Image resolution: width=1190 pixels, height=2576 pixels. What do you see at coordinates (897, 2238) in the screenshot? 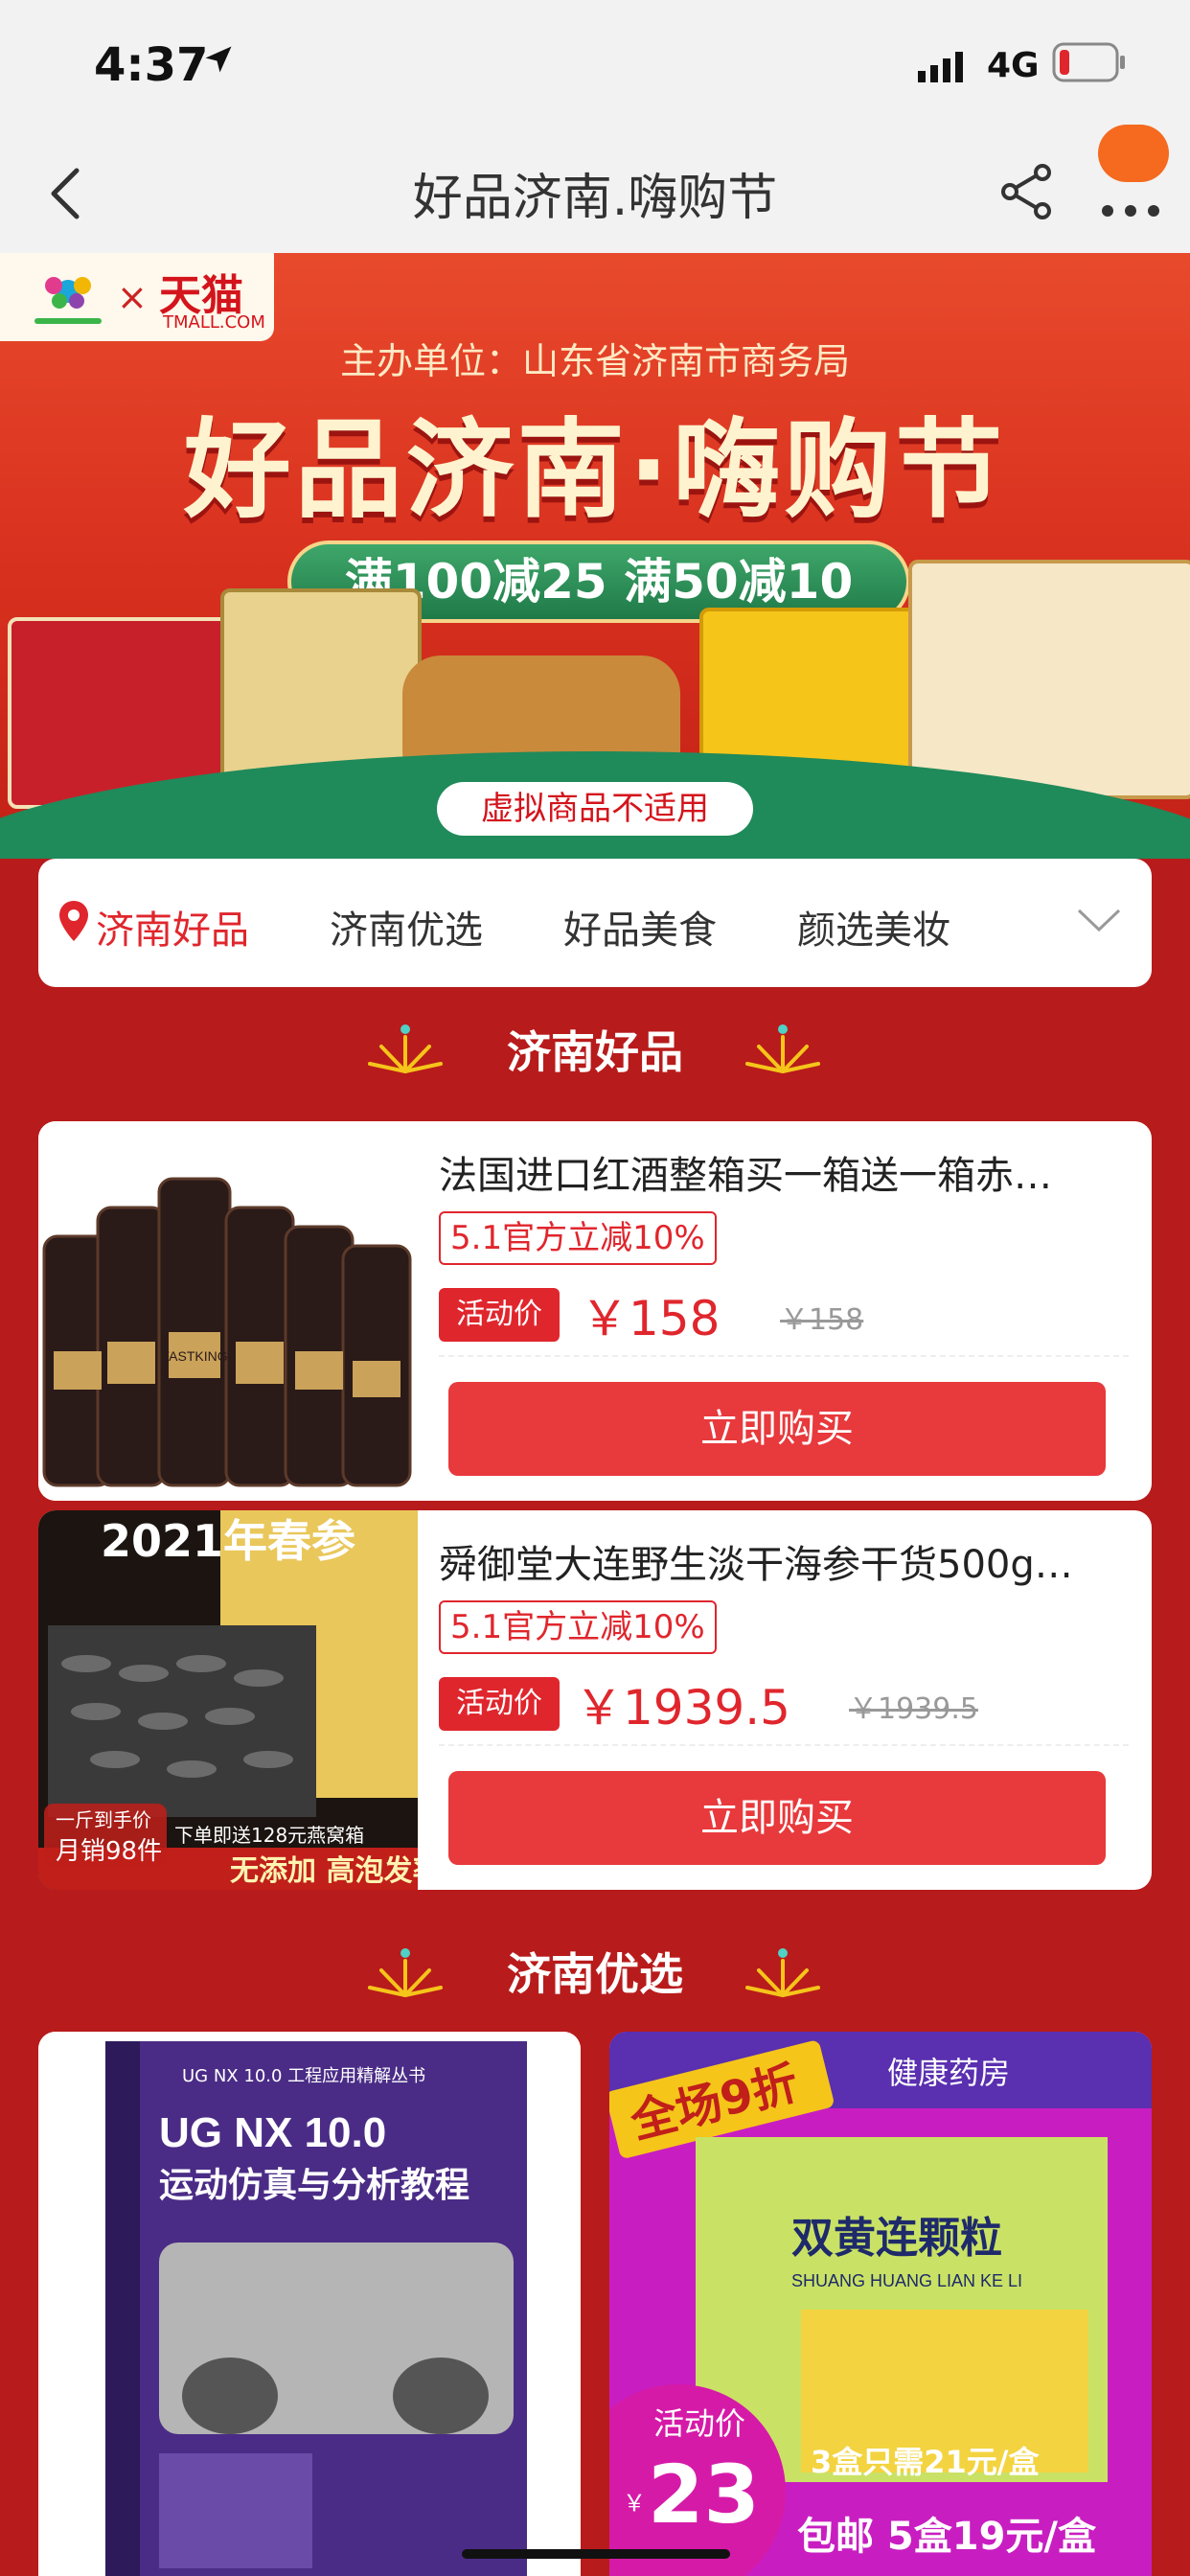
I see `medicine-name: 双黄连颗粒` at bounding box center [897, 2238].